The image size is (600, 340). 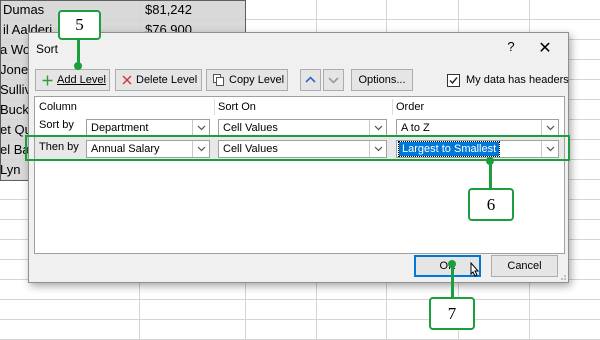 What do you see at coordinates (79, 25) in the screenshot?
I see `step-callout-5: 5` at bounding box center [79, 25].